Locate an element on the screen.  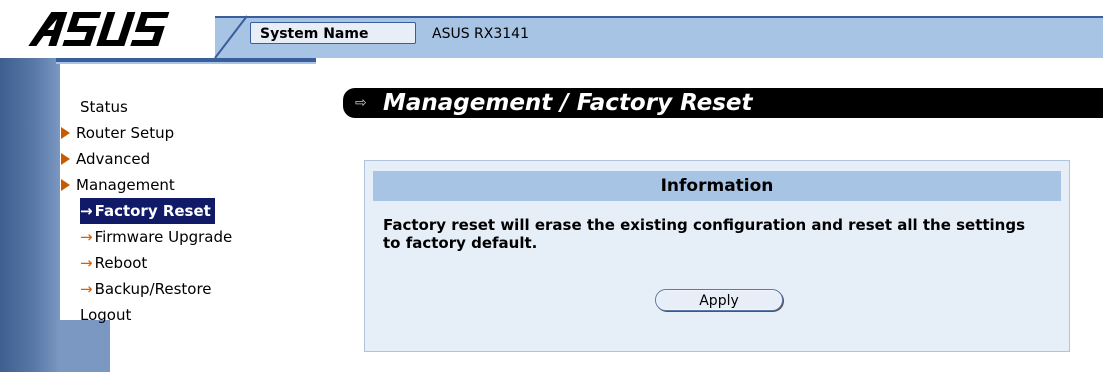
apply-button: Apply is located at coordinates (719, 300).